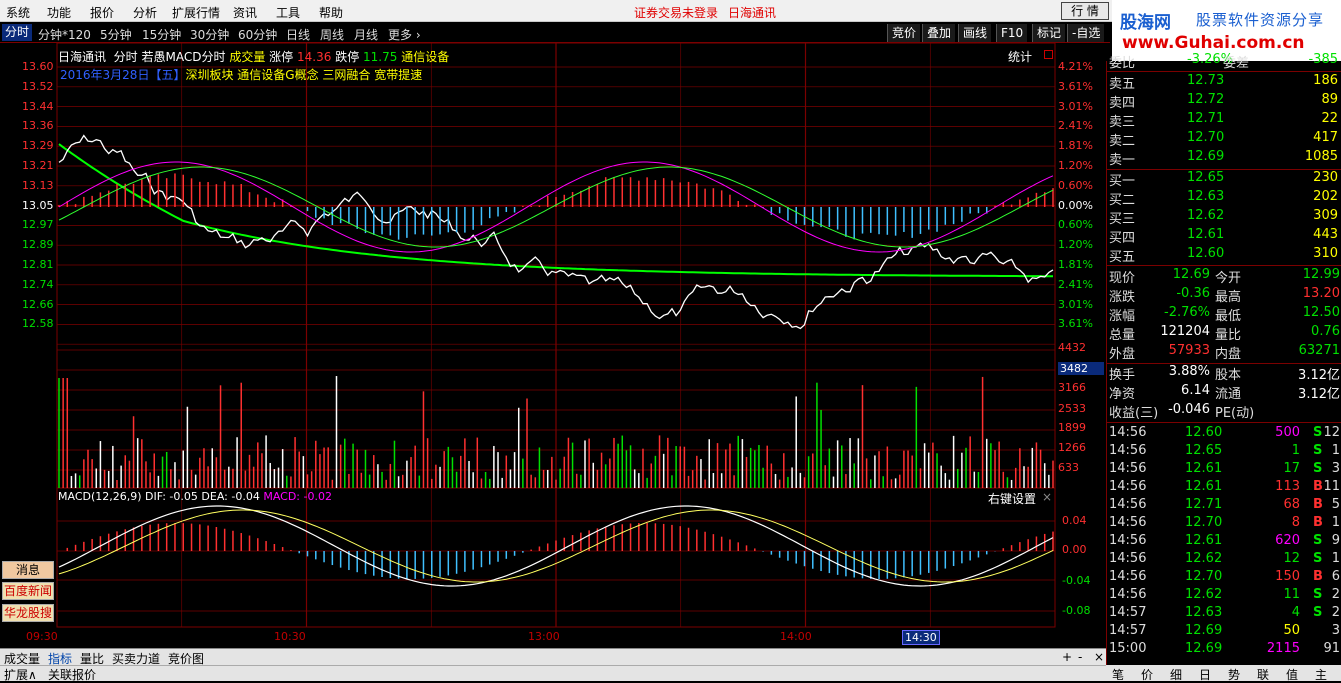  Describe the element at coordinates (1224, 179) in the screenshot. I see `buy-level-row: 买一 12.65 230` at that location.